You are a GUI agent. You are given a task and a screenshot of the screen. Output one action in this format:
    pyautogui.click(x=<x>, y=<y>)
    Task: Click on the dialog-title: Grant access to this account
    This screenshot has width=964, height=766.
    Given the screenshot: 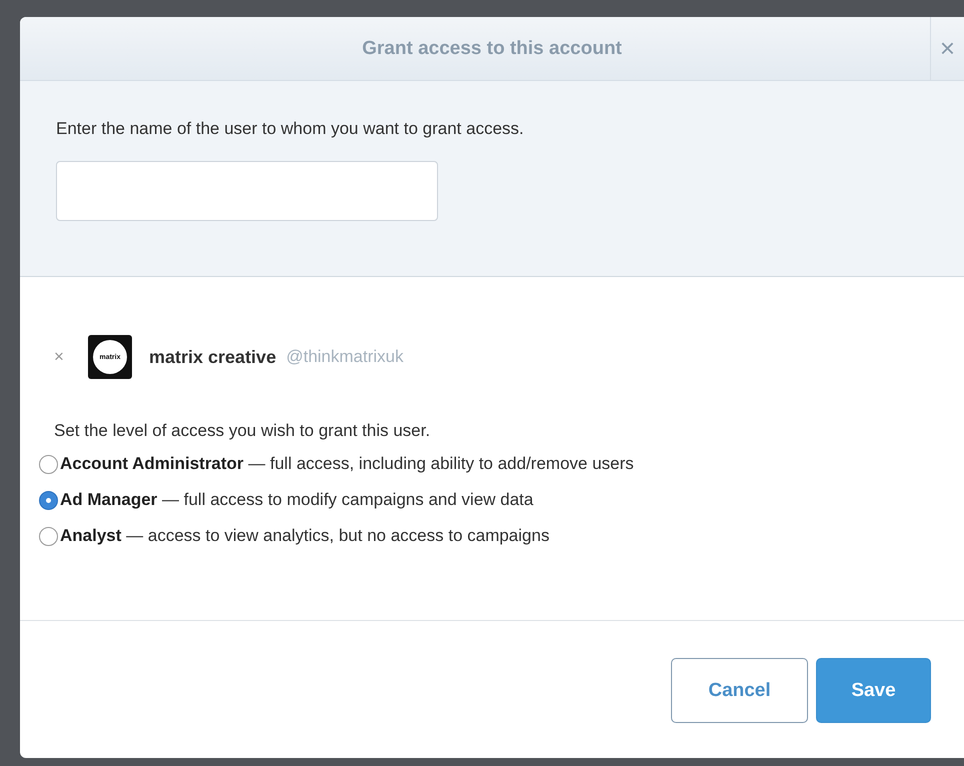 What is the action you would take?
    pyautogui.click(x=492, y=49)
    